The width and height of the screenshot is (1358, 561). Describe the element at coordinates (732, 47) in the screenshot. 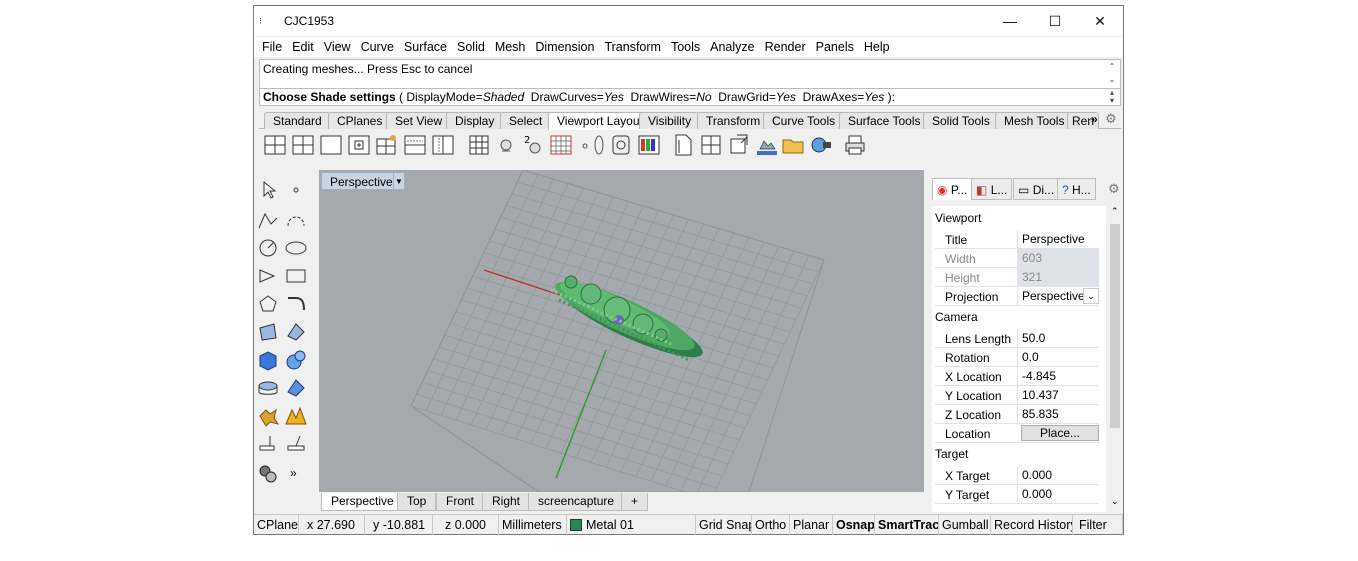

I see `menu-analyze: Analyze` at that location.